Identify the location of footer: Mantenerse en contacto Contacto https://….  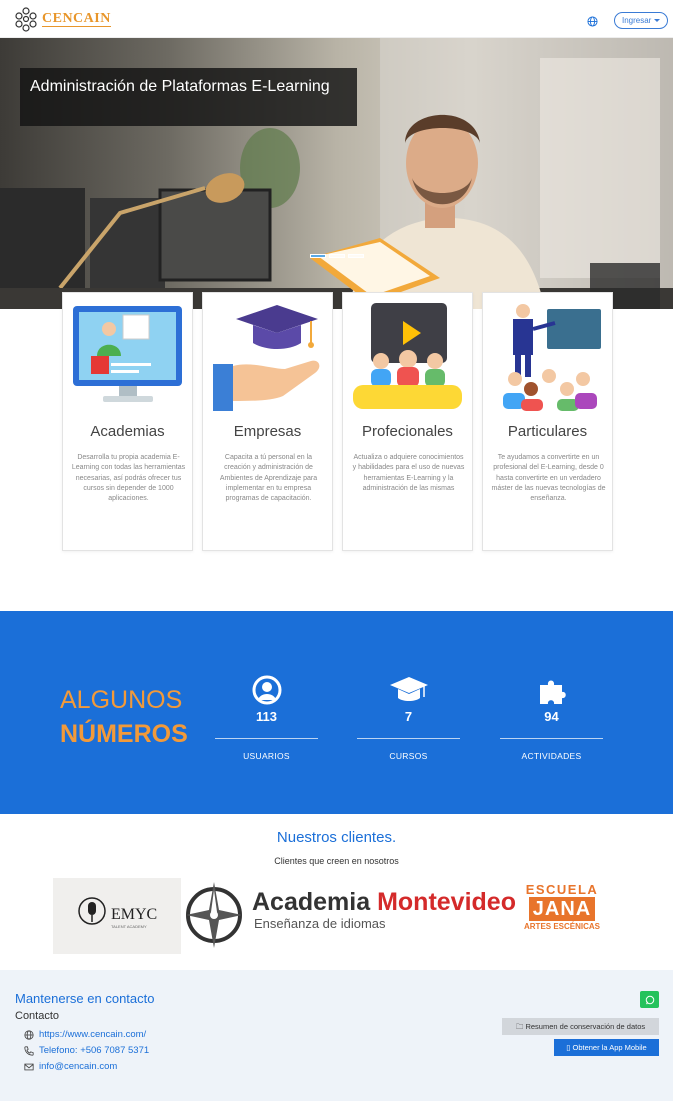
(336, 1035).